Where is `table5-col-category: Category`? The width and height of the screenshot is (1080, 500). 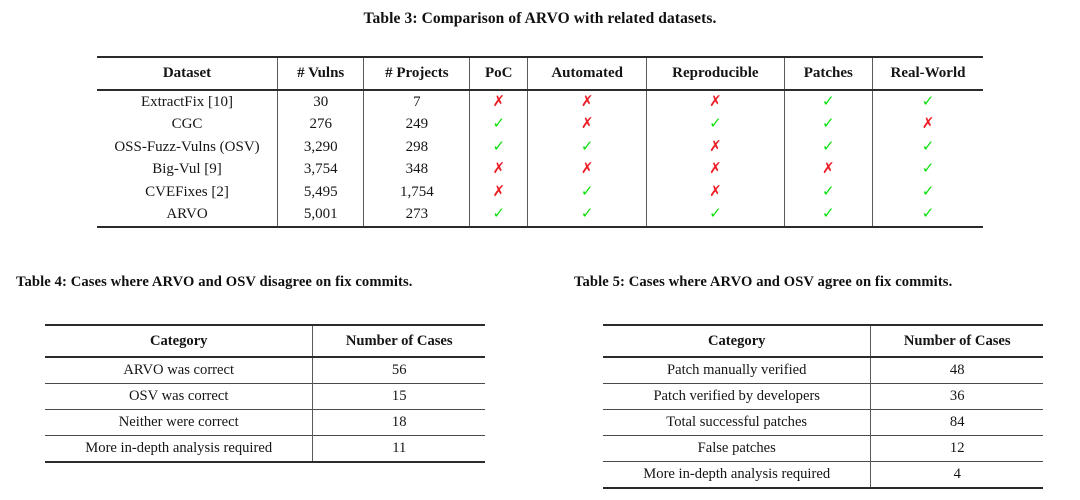 table5-col-category: Category is located at coordinates (736, 340).